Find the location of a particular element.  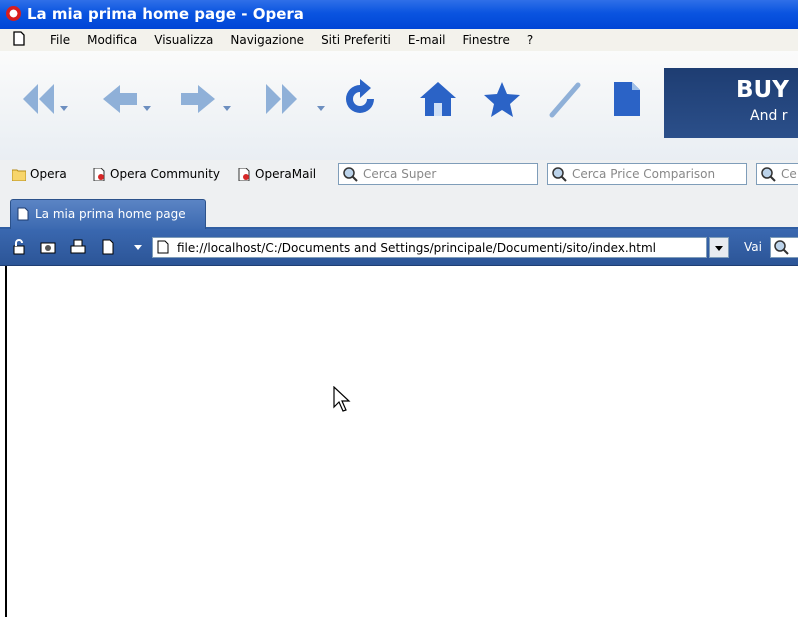

print-icon is located at coordinates (78, 247).